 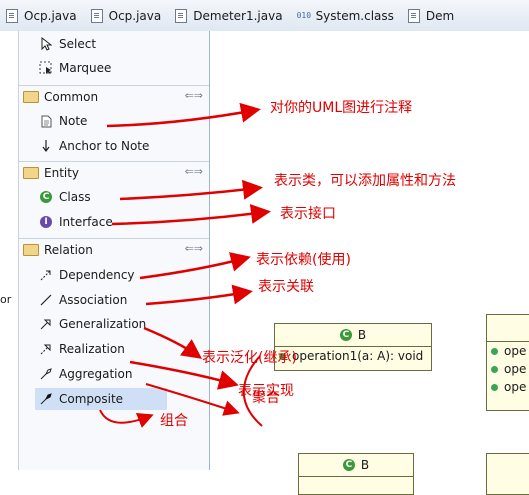 I want to click on tab-label: System.class, so click(x=354, y=15).